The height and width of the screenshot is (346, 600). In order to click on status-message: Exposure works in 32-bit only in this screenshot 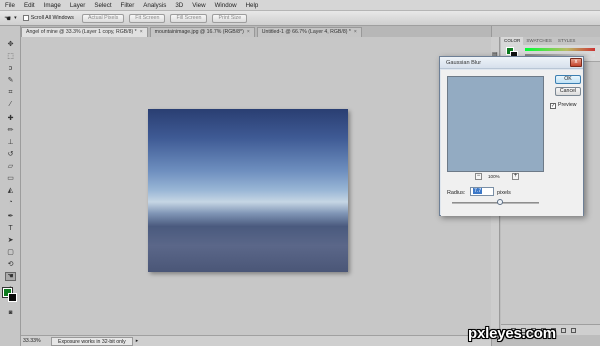, I will do `click(92, 341)`.